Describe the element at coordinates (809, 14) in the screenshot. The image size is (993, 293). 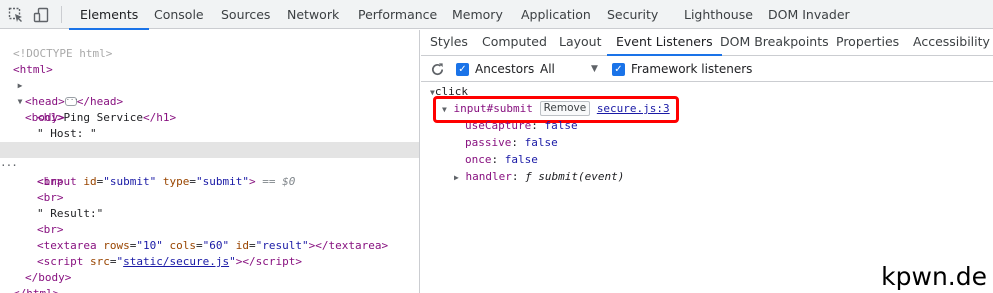
I see `tab-dom-invader: DOM Invader` at that location.